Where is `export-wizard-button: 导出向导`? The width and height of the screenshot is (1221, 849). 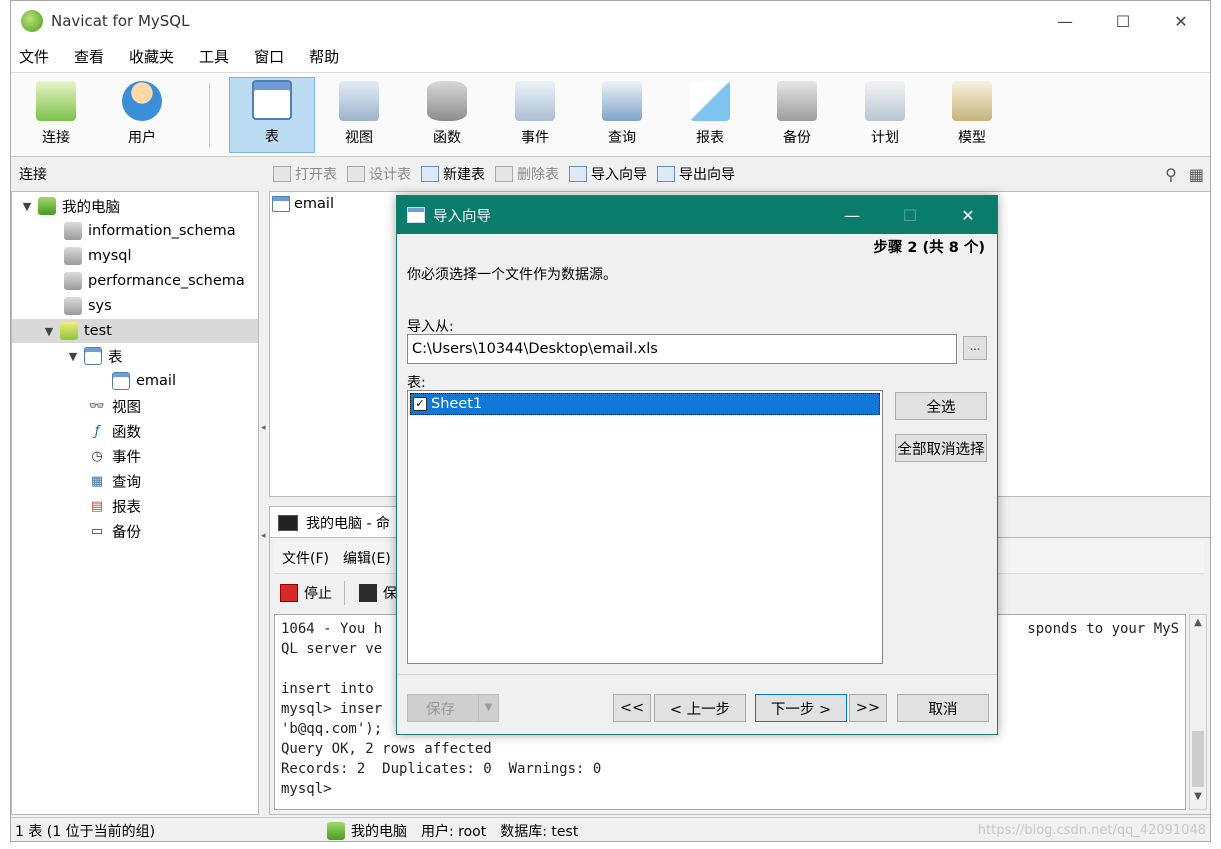
export-wizard-button: 导出向导 is located at coordinates (696, 174).